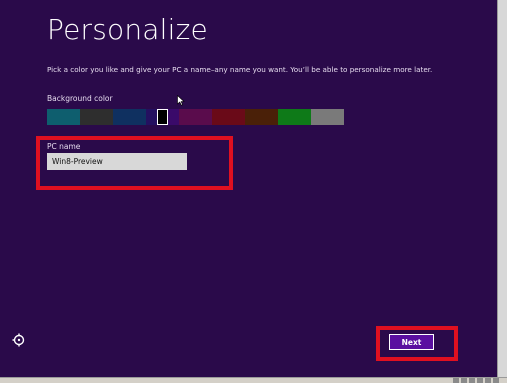 This screenshot has width=507, height=383. Describe the element at coordinates (80, 98) in the screenshot. I see `background-color-label: Background color` at that location.